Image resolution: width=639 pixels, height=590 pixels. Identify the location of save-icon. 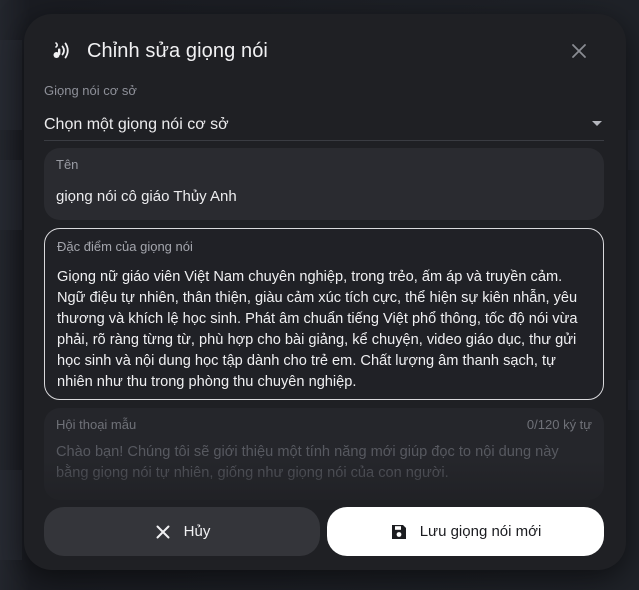
(399, 532).